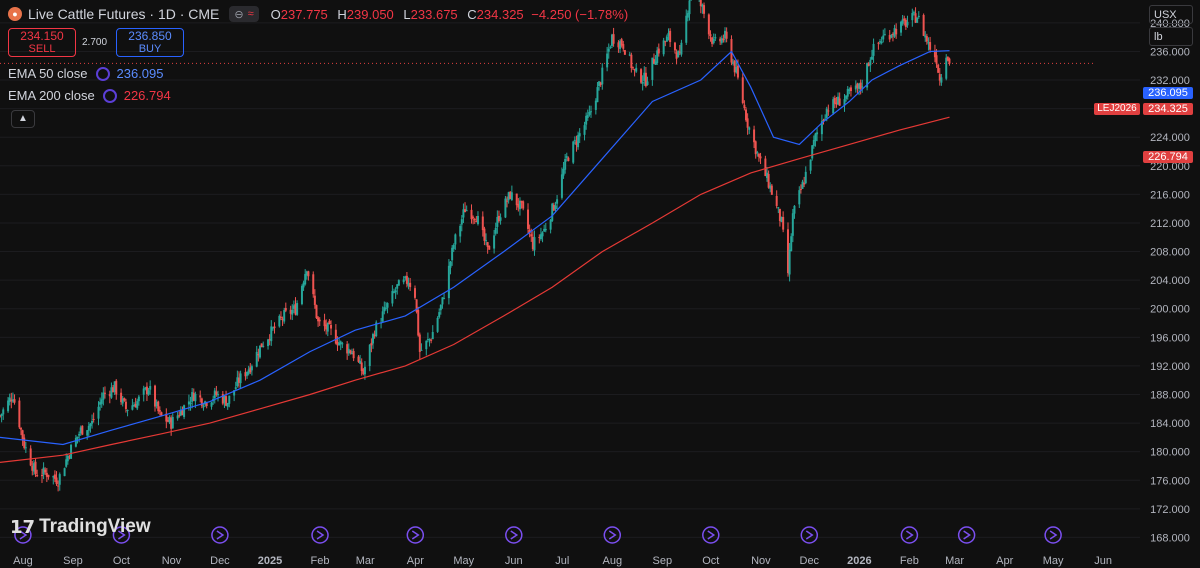 This screenshot has height=568, width=1200. I want to click on market-status-chip: ⊖ ≈, so click(244, 14).